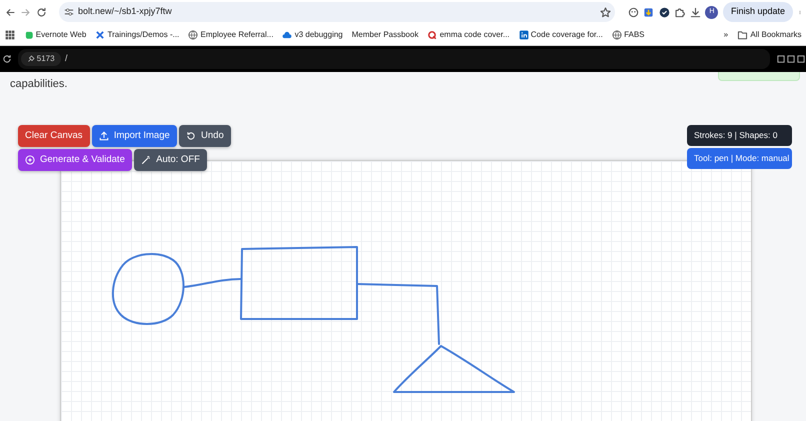 The height and width of the screenshot is (421, 806). I want to click on folder-icon, so click(742, 35).